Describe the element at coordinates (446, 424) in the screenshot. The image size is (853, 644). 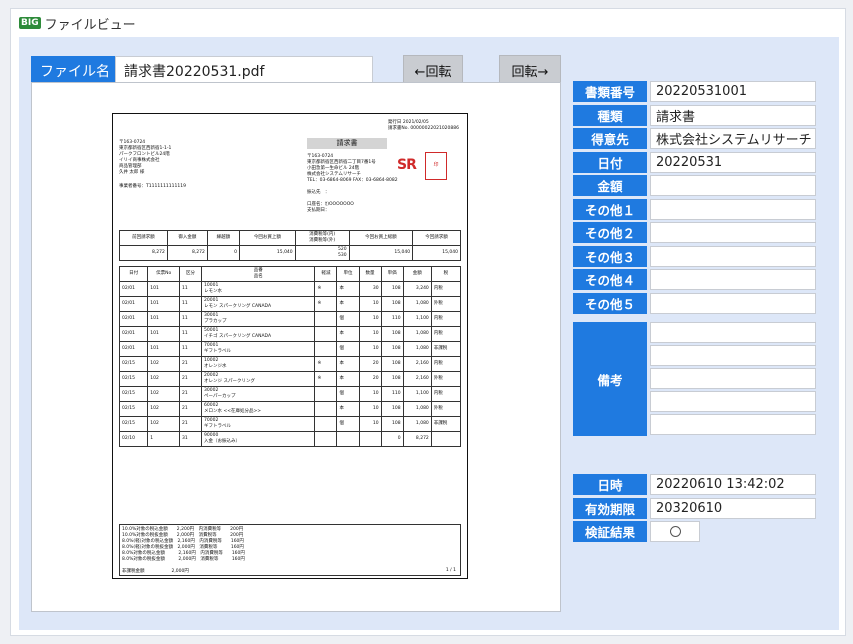
I see `table-cell: 非課税` at that location.